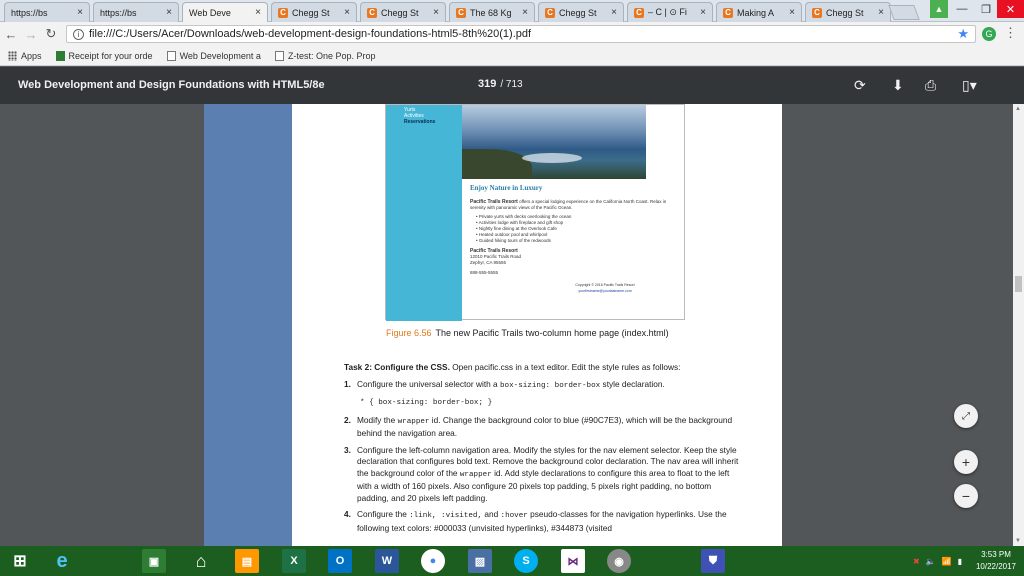 The image size is (1024, 576). Describe the element at coordinates (1010, 33) in the screenshot. I see `menu-icon: ⋮` at that location.